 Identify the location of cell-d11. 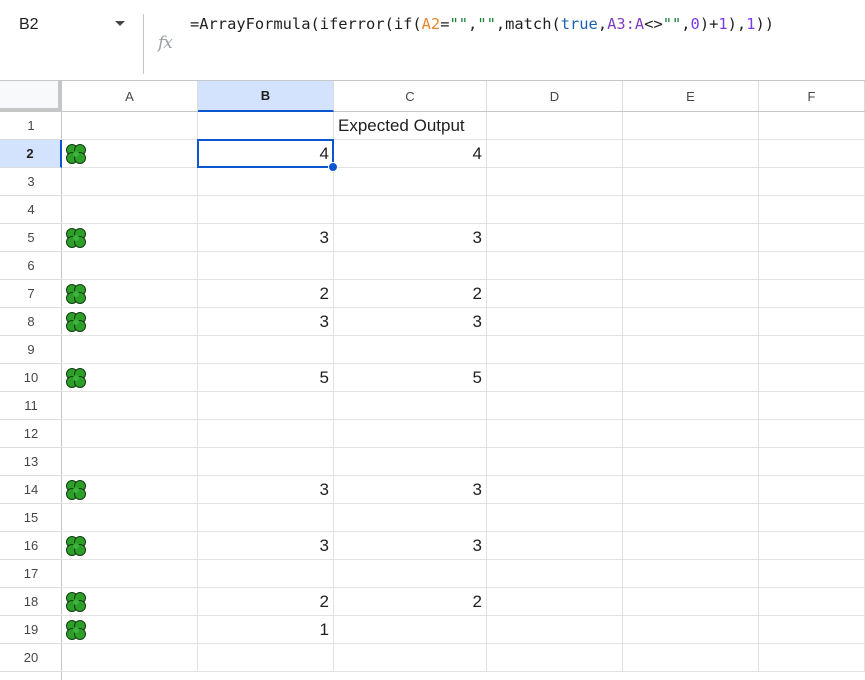
(555, 406).